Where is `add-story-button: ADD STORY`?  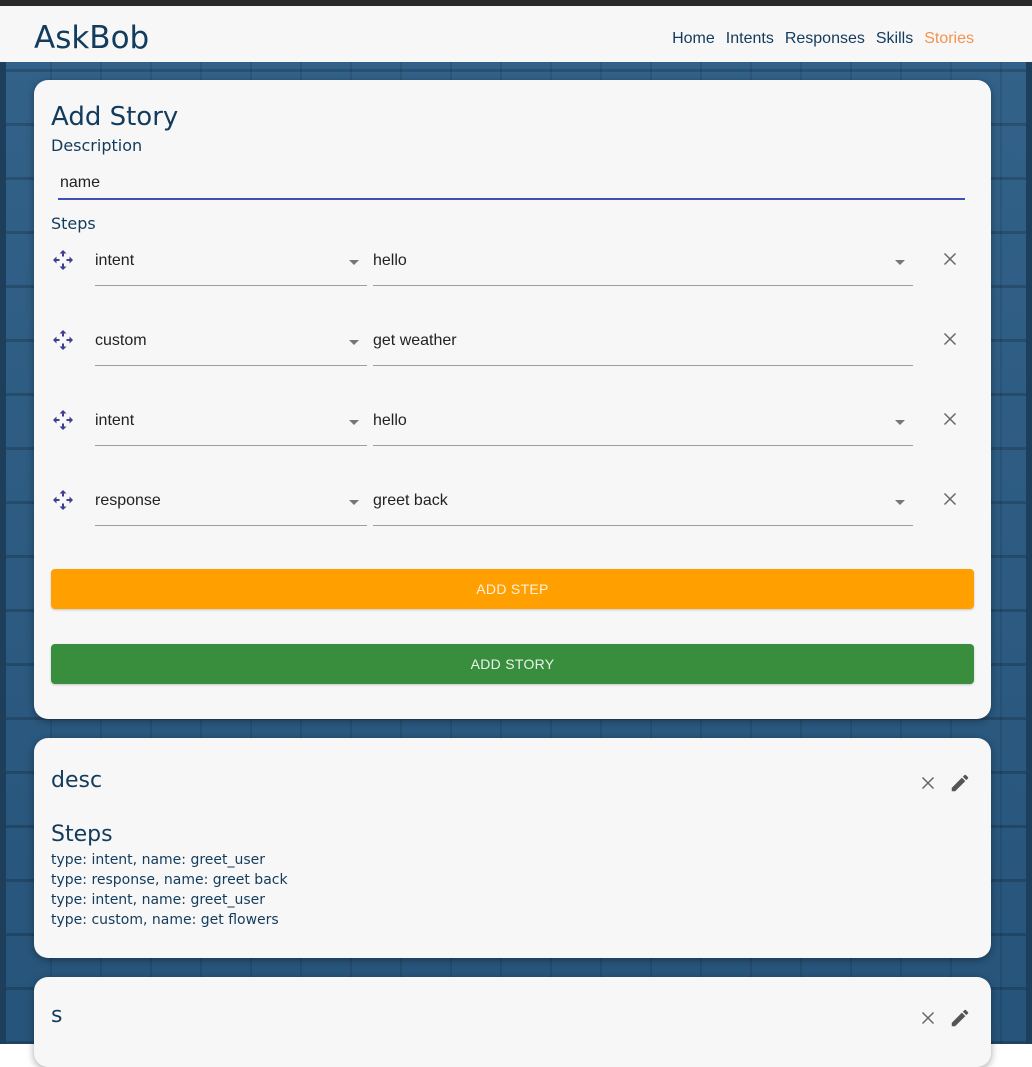
add-story-button: ADD STORY is located at coordinates (512, 664).